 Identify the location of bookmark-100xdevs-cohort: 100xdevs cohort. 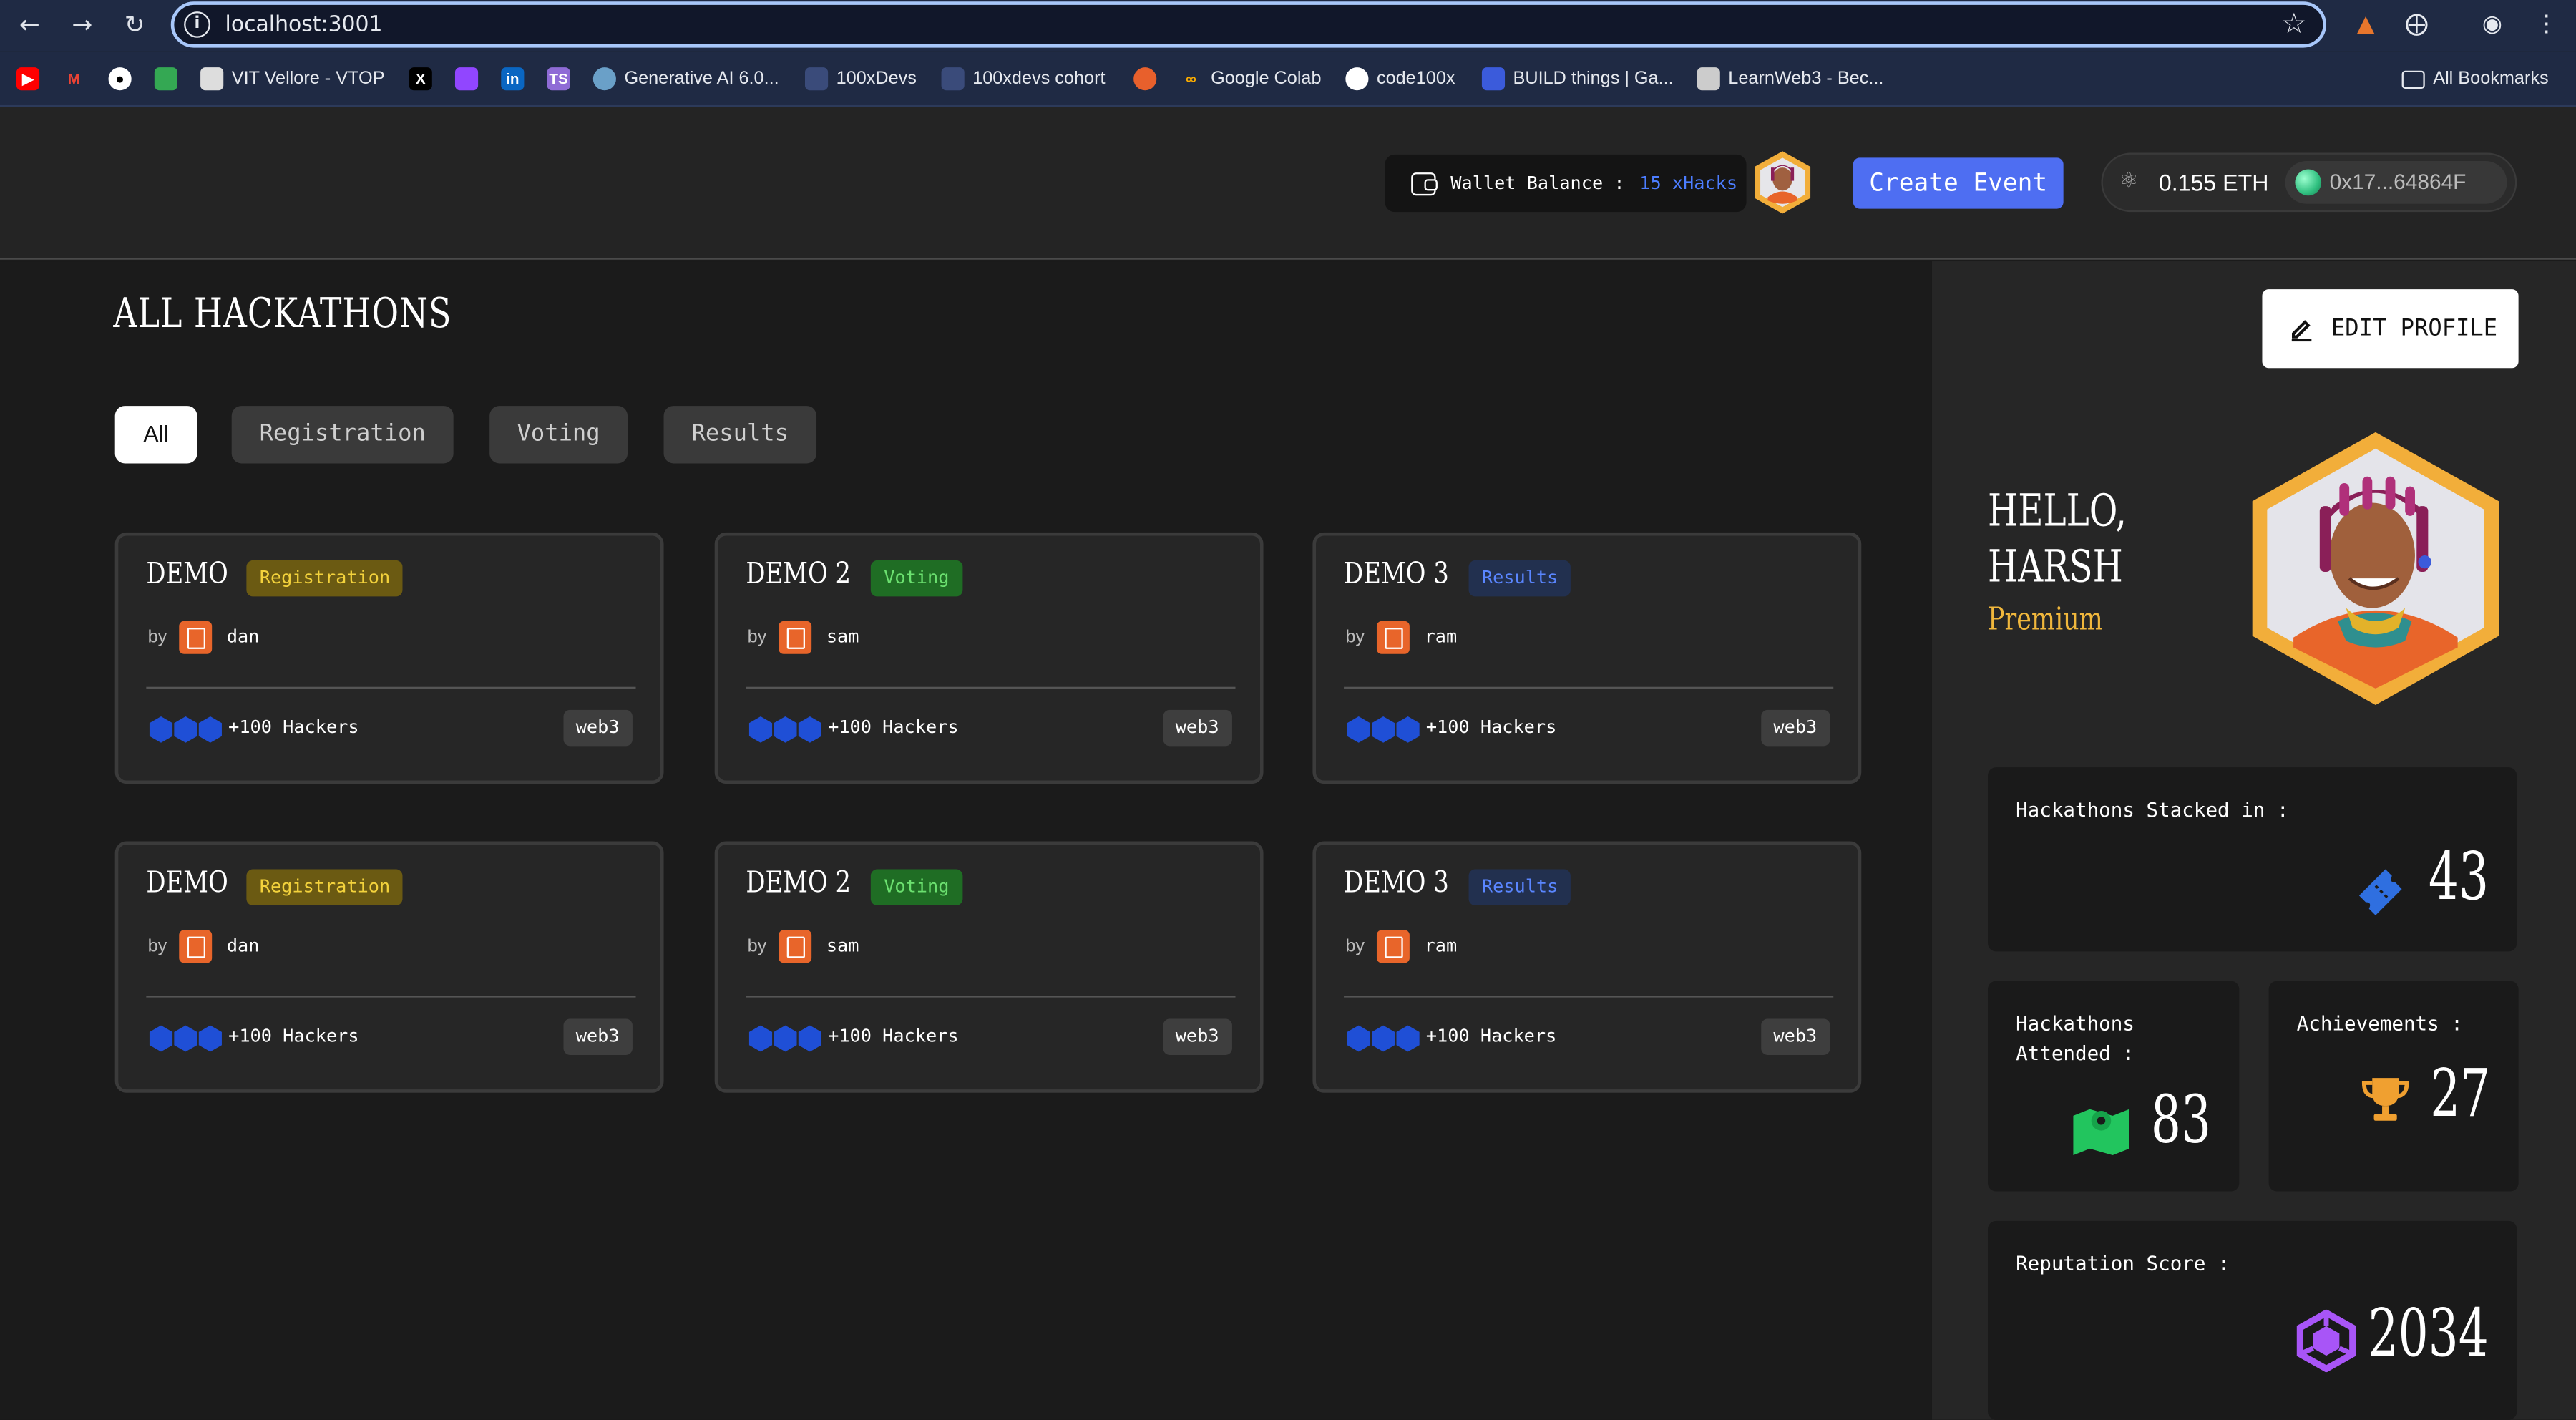
(1023, 79).